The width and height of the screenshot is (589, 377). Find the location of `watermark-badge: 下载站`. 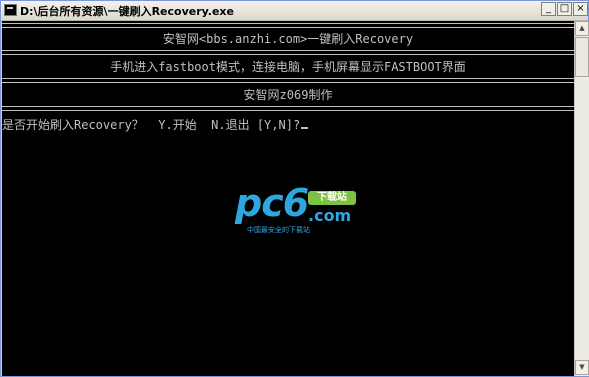

watermark-badge: 下载站 is located at coordinates (332, 198).